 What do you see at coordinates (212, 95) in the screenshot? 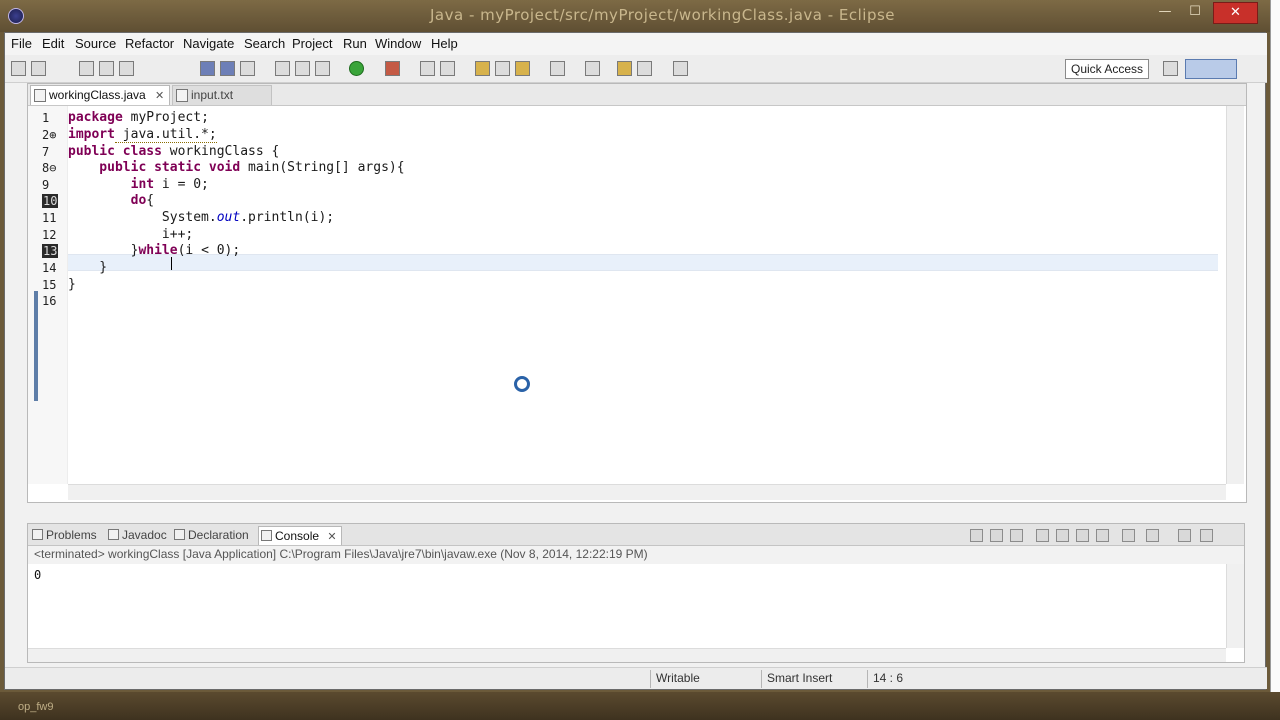
I see `tab-label: input.txt` at bounding box center [212, 95].